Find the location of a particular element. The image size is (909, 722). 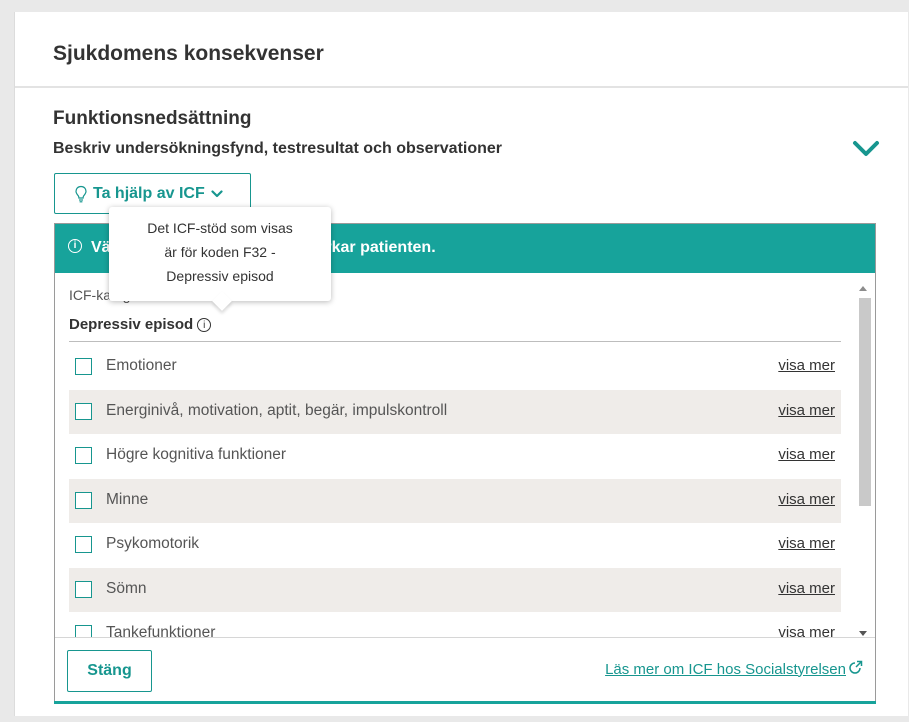

list-item-label: Minne is located at coordinates (127, 499).